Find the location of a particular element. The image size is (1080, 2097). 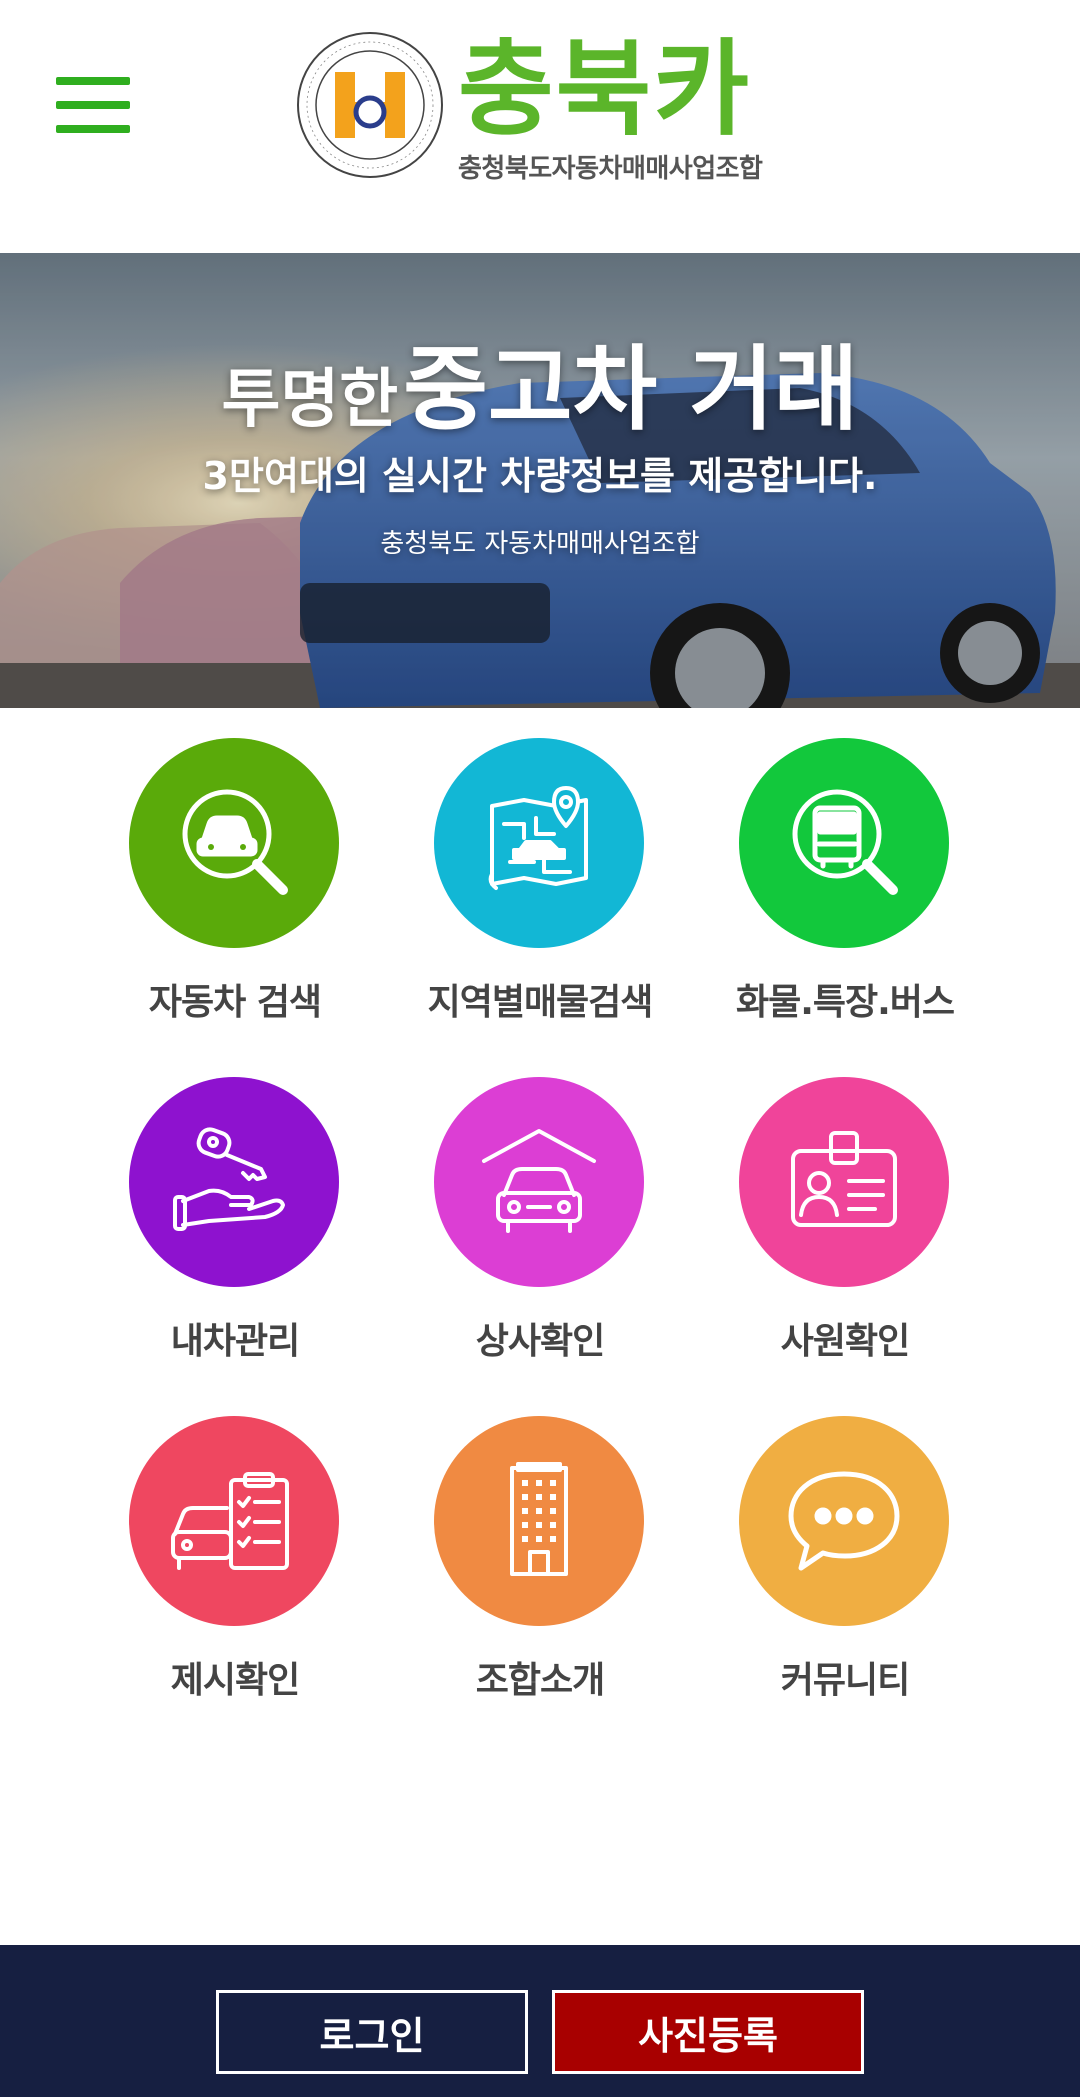

photo-register-button: 사진등록 is located at coordinates (708, 2032).